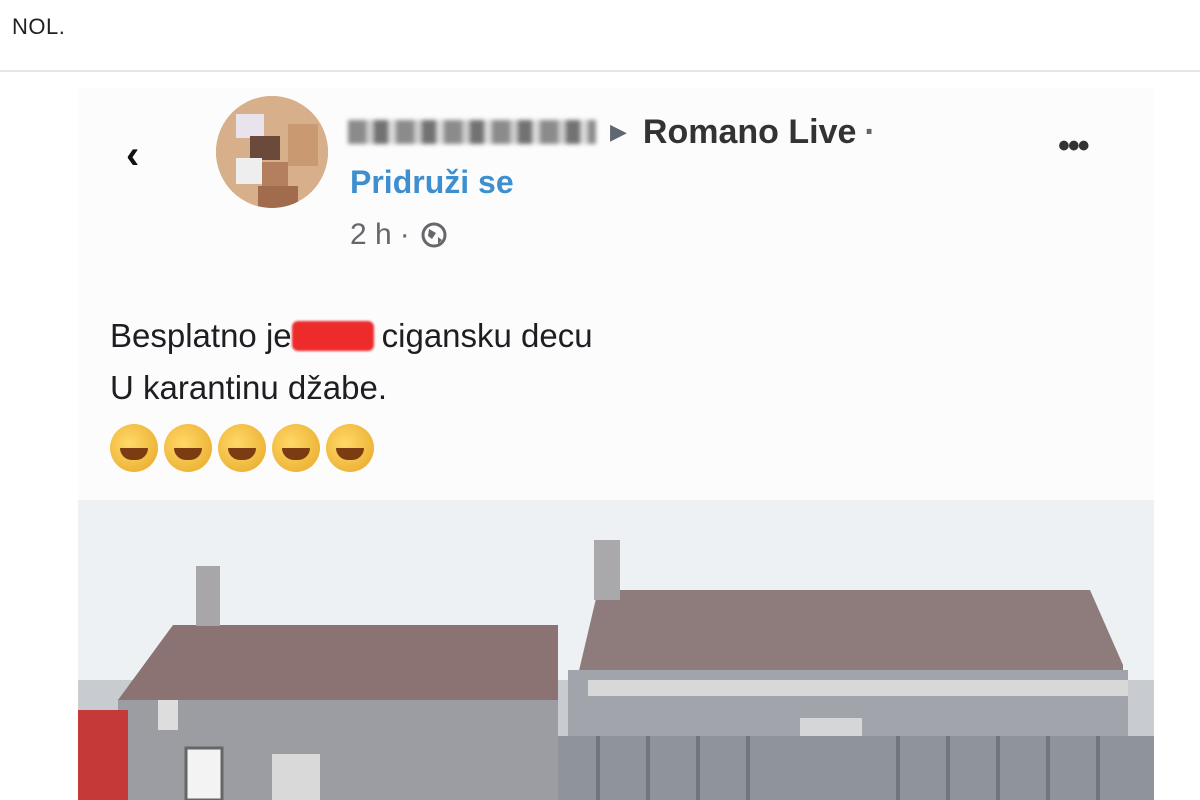 The width and height of the screenshot is (1200, 800). Describe the element at coordinates (272, 152) in the screenshot. I see `avatar` at that location.